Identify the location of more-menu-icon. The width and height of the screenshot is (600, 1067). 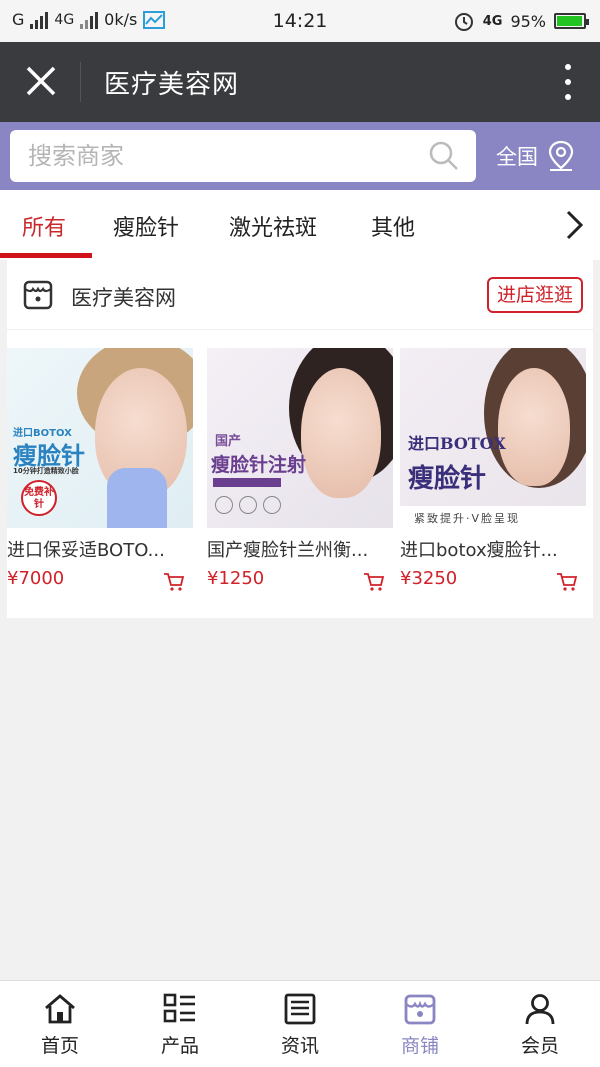
(568, 82).